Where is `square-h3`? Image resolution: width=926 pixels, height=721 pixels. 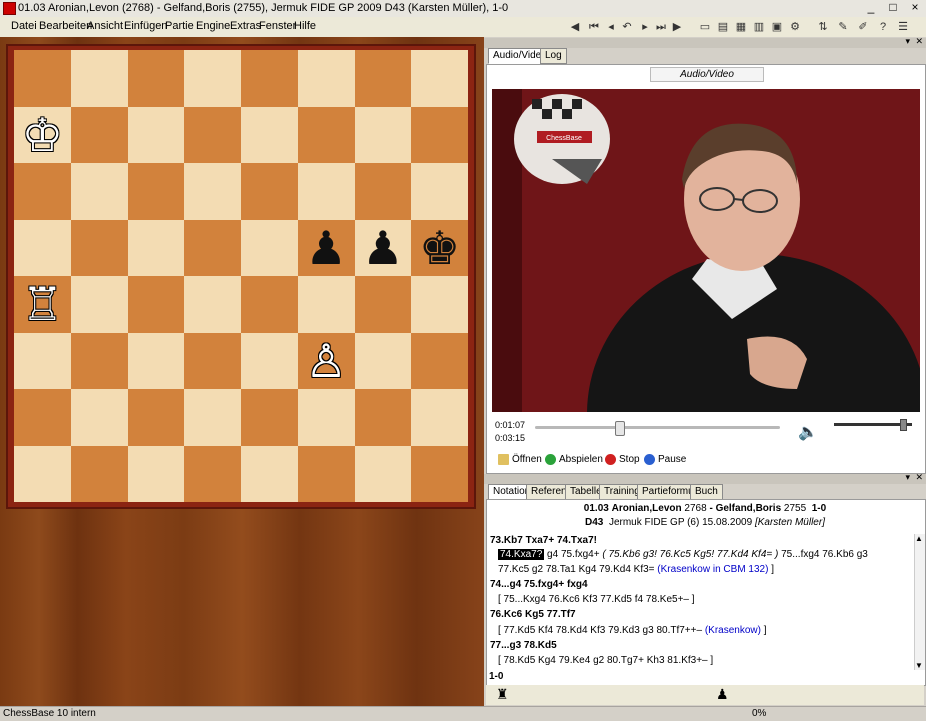
square-h3 is located at coordinates (439, 360).